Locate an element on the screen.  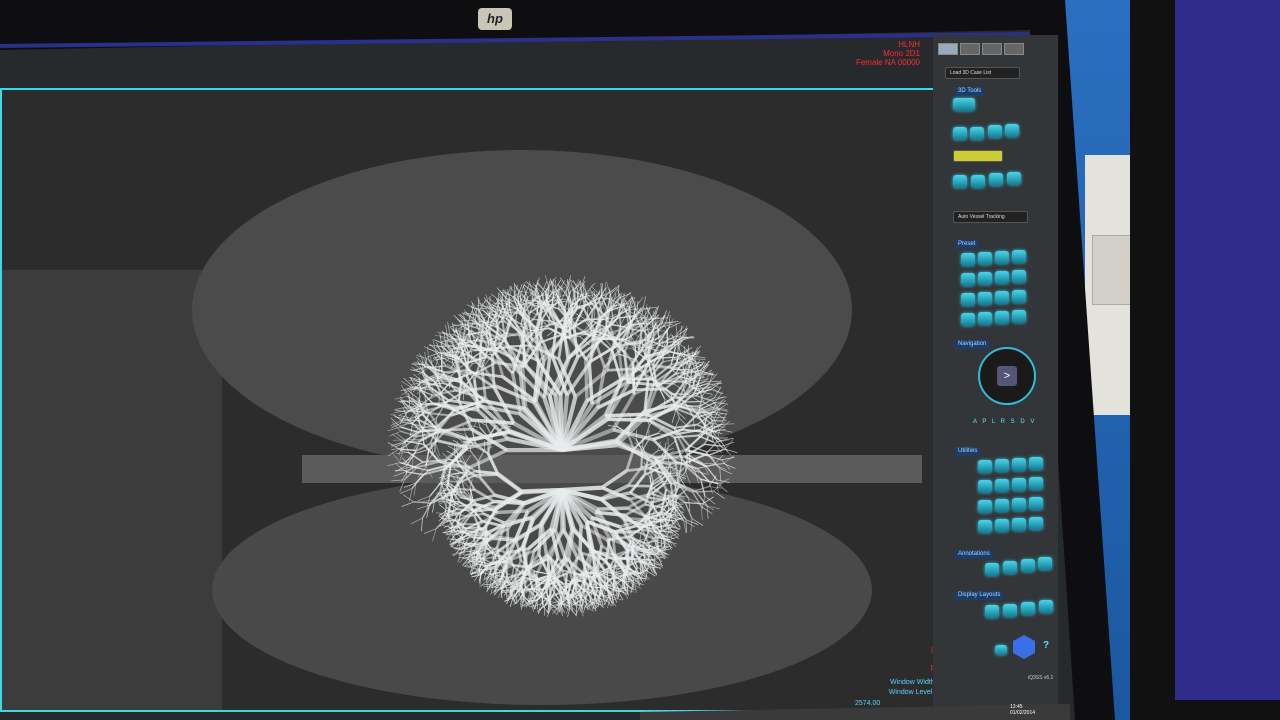
page-icon is located at coordinates (995, 131).